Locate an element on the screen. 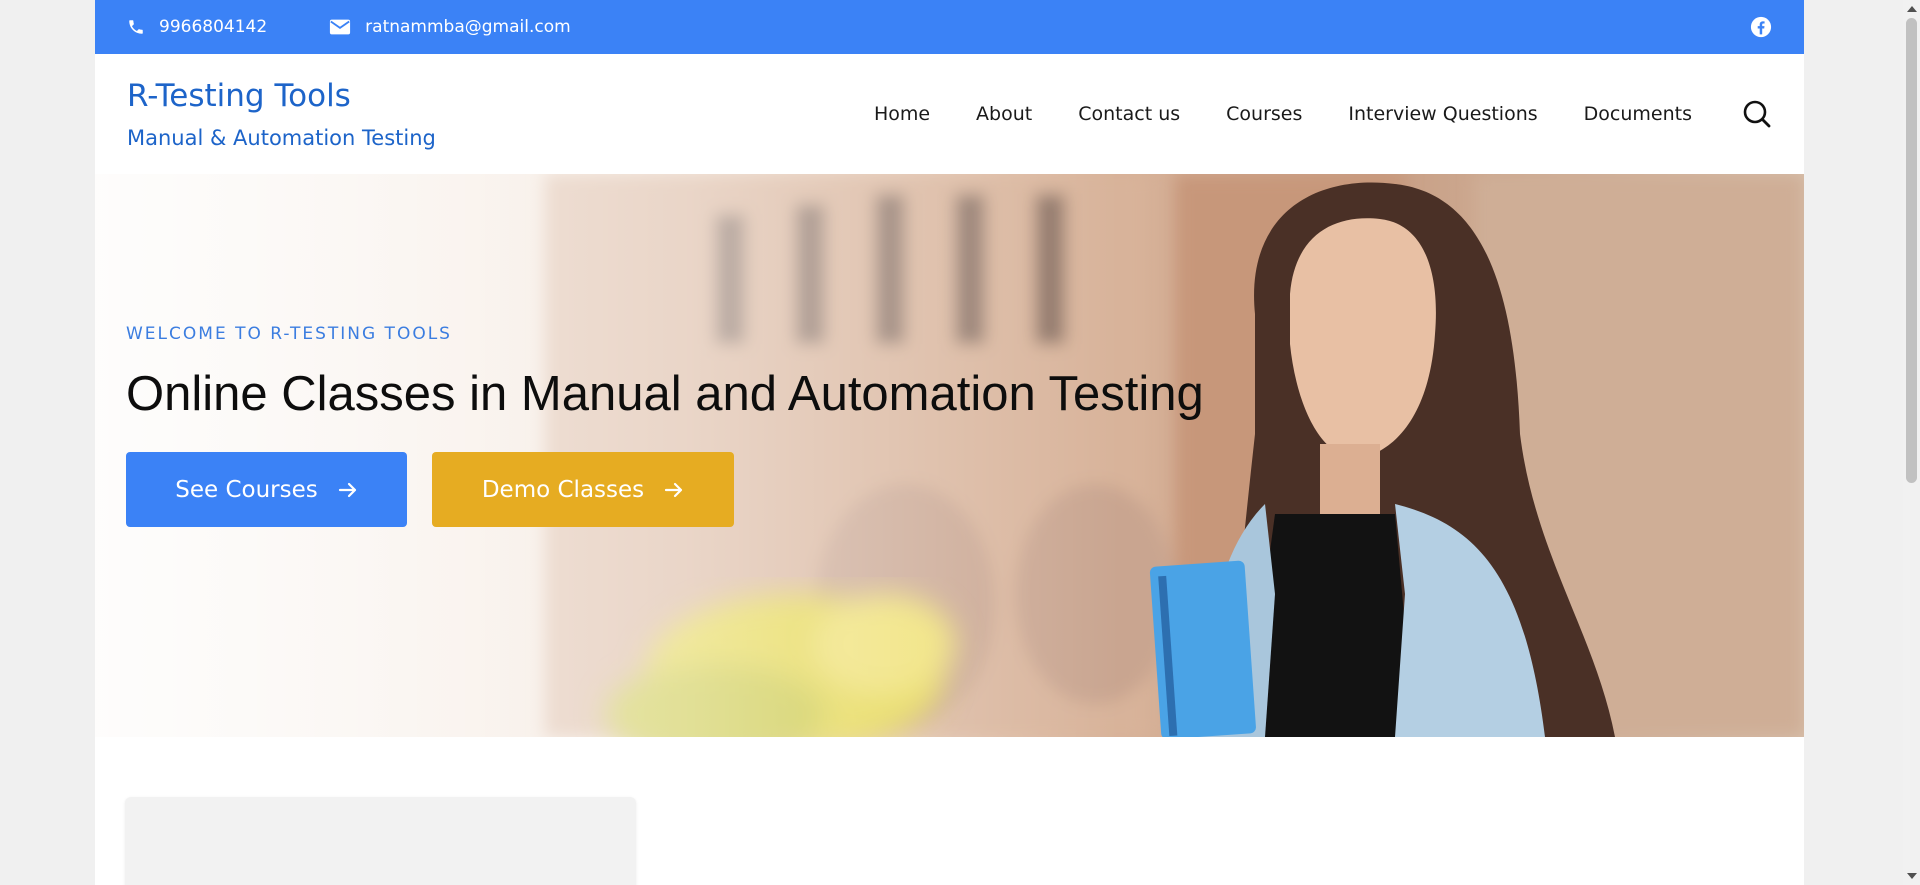 This screenshot has width=1920, height=885. phone-contact: 9966804142 is located at coordinates (197, 27).